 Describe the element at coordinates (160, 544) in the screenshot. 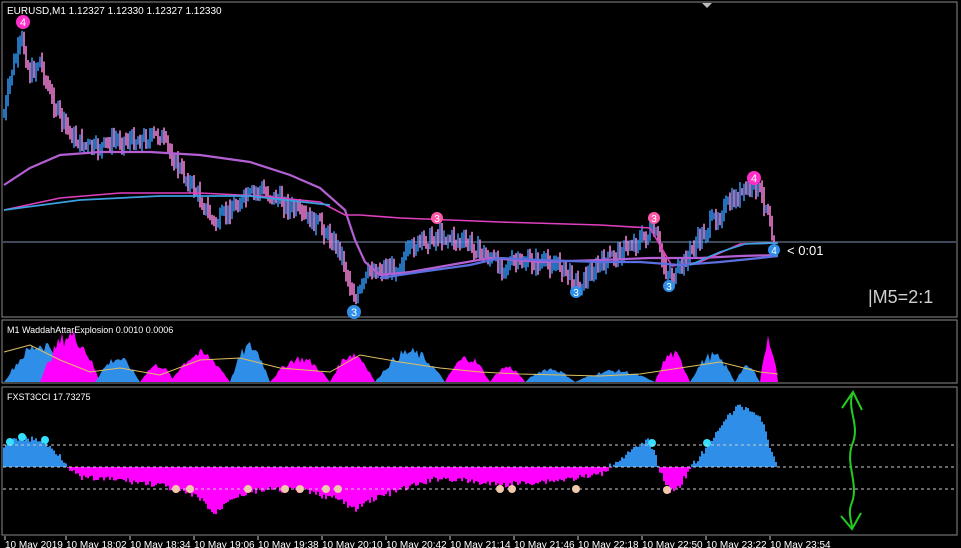

I see `time-axis-label: 10 May 18:34` at that location.